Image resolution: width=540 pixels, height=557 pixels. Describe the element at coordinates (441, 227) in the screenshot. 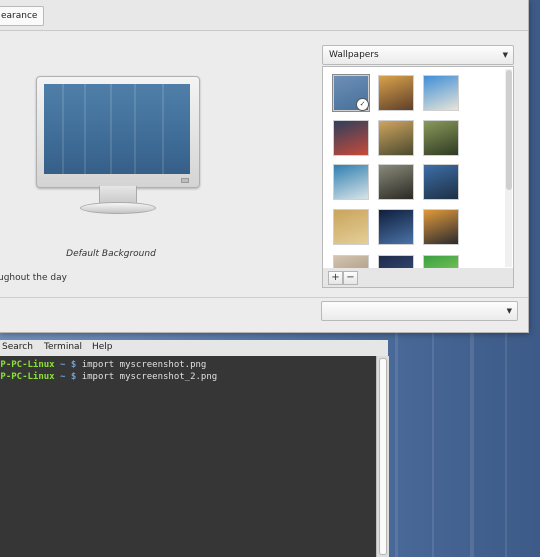

I see `wallpaper-thumbnail-orange-dusk` at that location.